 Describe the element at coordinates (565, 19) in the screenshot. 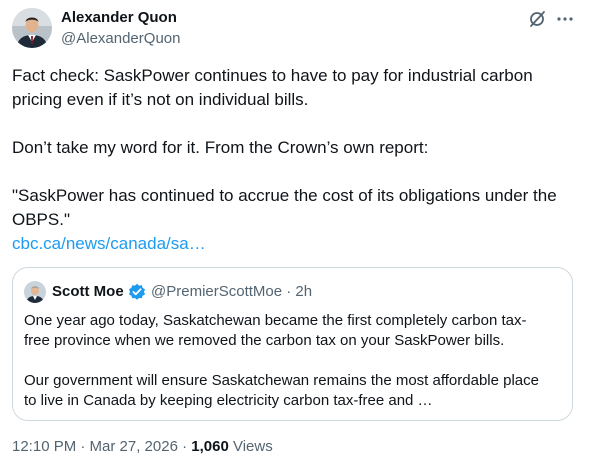

I see `more-options-icon` at that location.